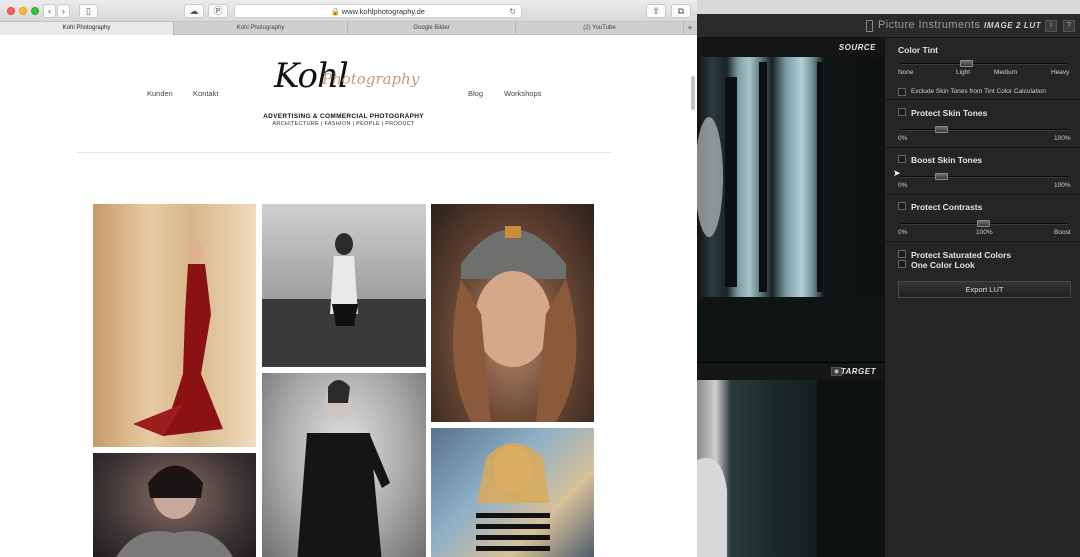  What do you see at coordinates (512, 11) in the screenshot?
I see `reload-icon: ↻` at bounding box center [512, 11].